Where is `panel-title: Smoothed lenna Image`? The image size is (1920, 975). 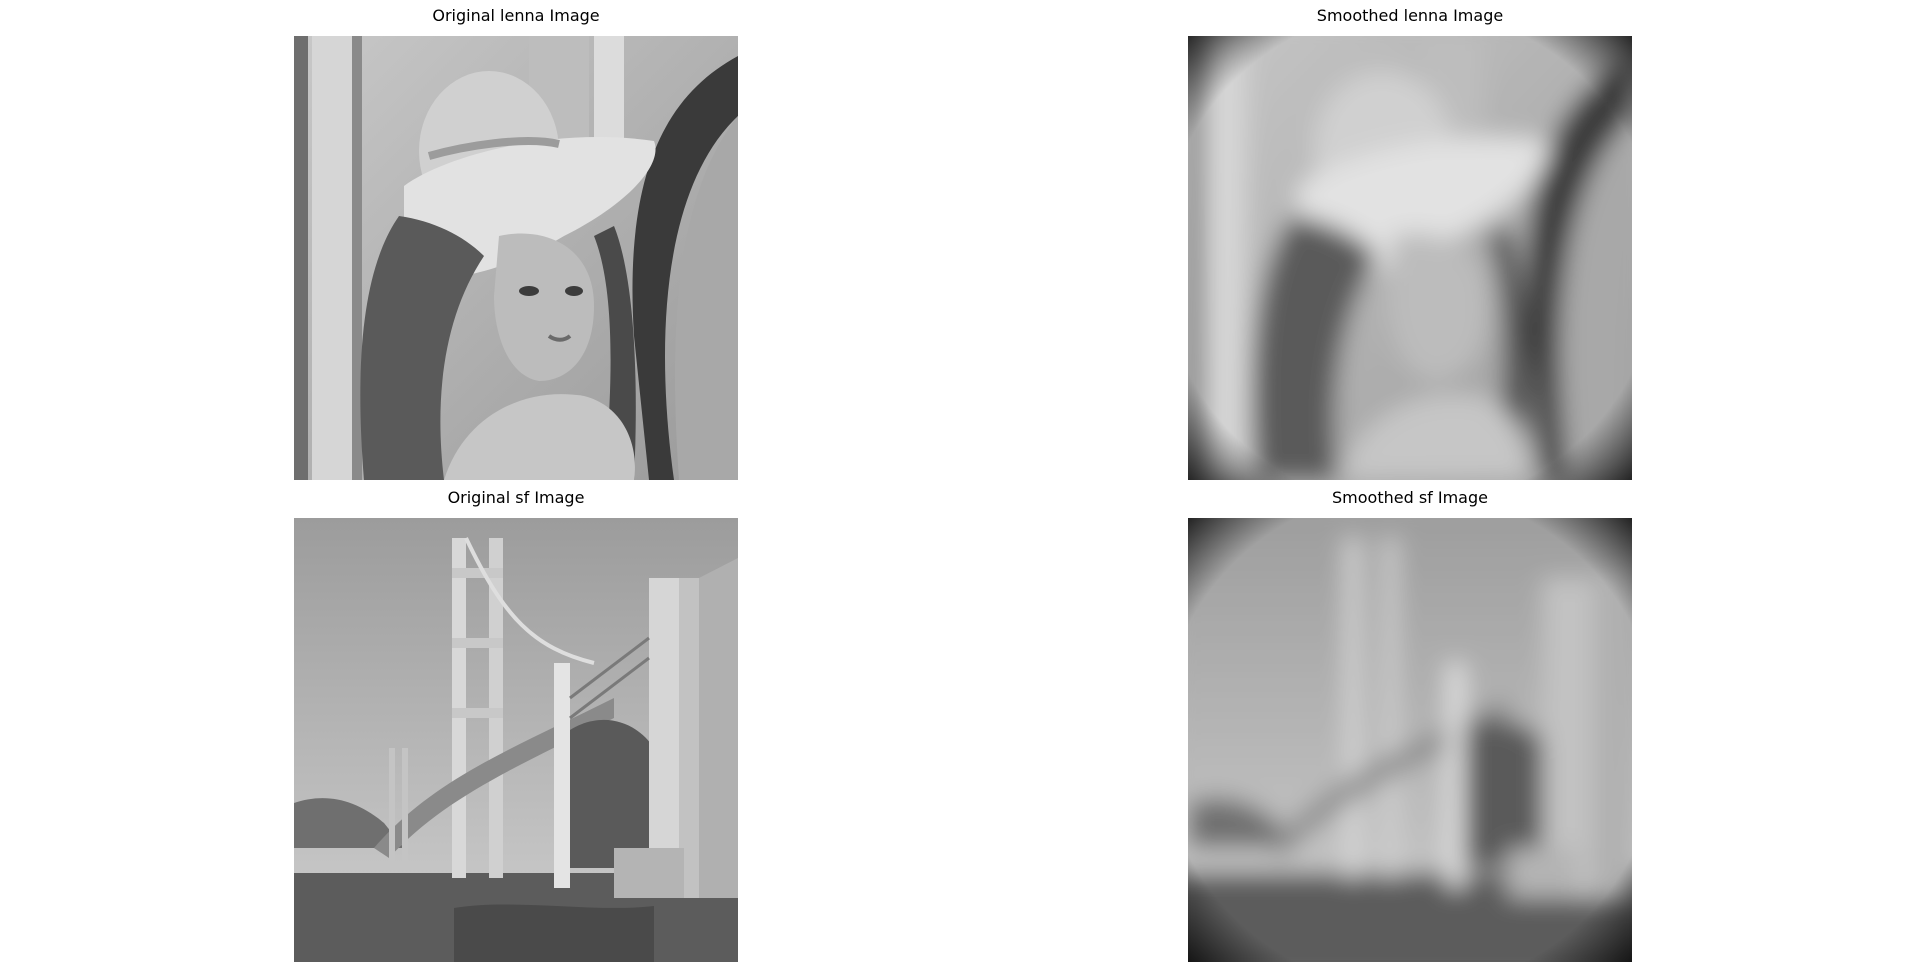
panel-title: Smoothed lenna Image is located at coordinates (1410, 15).